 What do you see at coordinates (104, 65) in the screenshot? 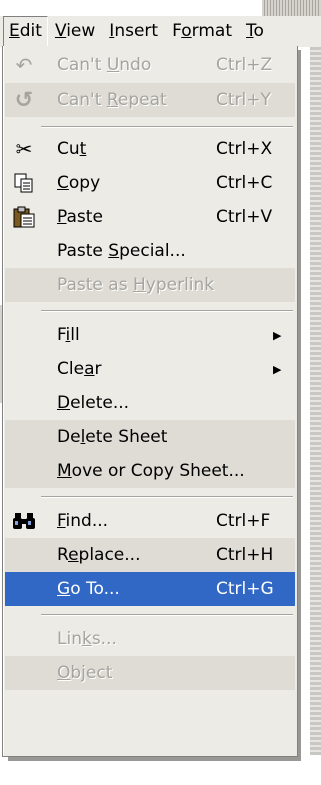
I see `menu-item-label: Can't Undo` at bounding box center [104, 65].